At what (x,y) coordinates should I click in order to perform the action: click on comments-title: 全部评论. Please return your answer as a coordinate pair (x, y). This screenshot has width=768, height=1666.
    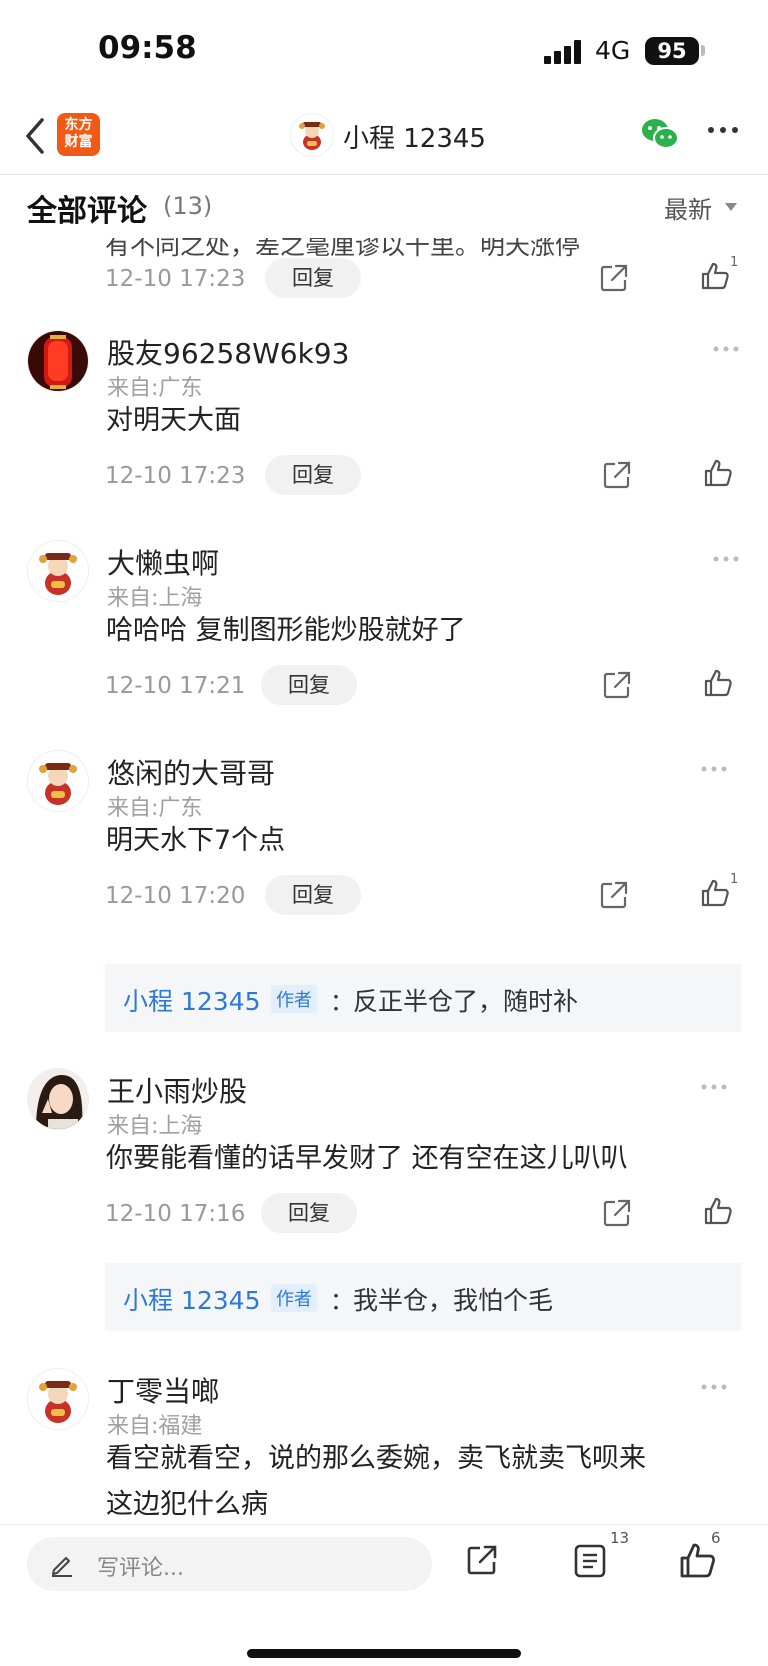
    Looking at the image, I should click on (87, 211).